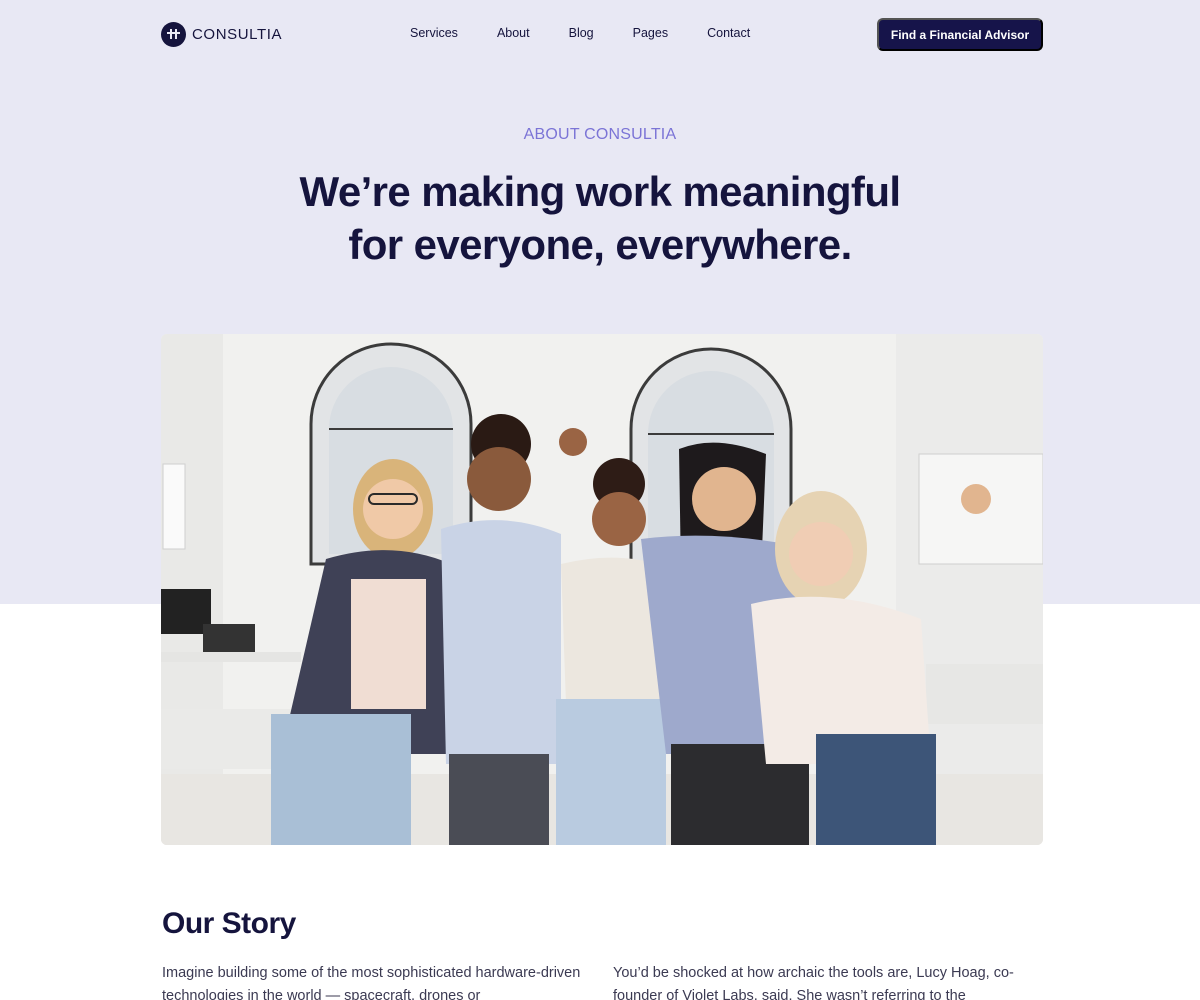  What do you see at coordinates (513, 33) in the screenshot?
I see `nav-item-about: About` at bounding box center [513, 33].